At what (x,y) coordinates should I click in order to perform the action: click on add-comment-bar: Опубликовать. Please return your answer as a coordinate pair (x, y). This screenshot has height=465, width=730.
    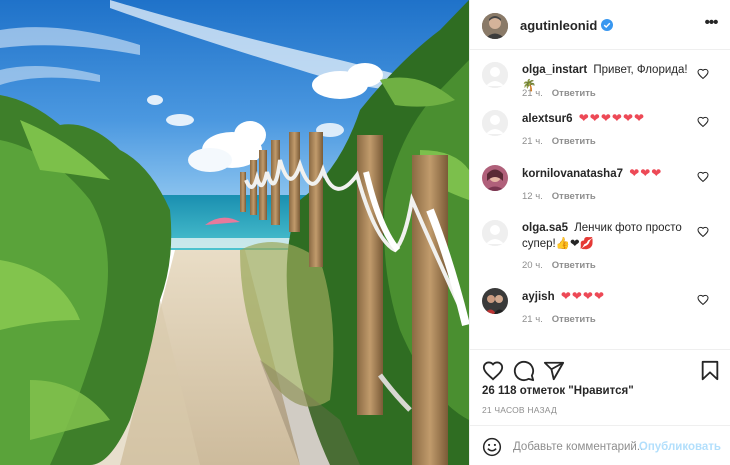
    Looking at the image, I should click on (600, 445).